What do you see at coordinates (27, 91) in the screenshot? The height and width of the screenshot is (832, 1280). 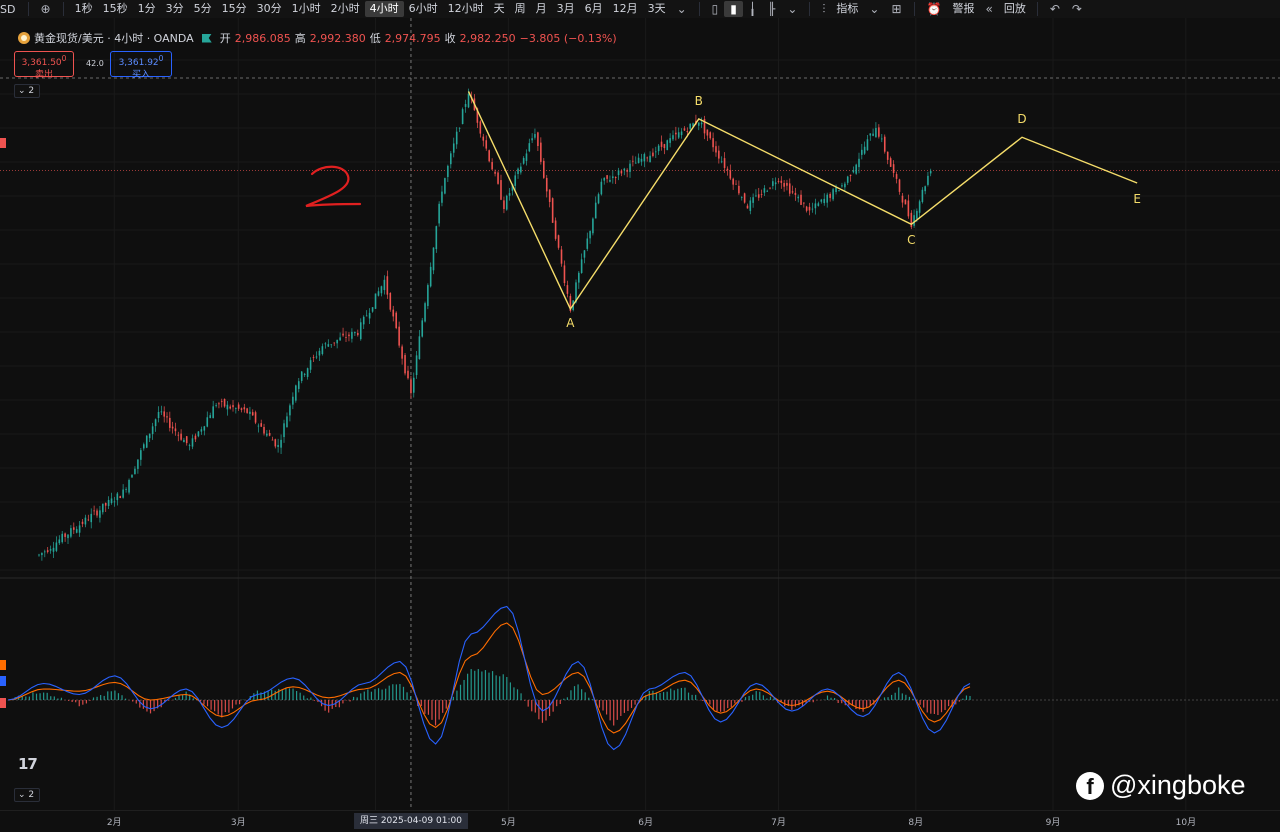 I see `collapse-indicators-button: ⌄ 2` at bounding box center [27, 91].